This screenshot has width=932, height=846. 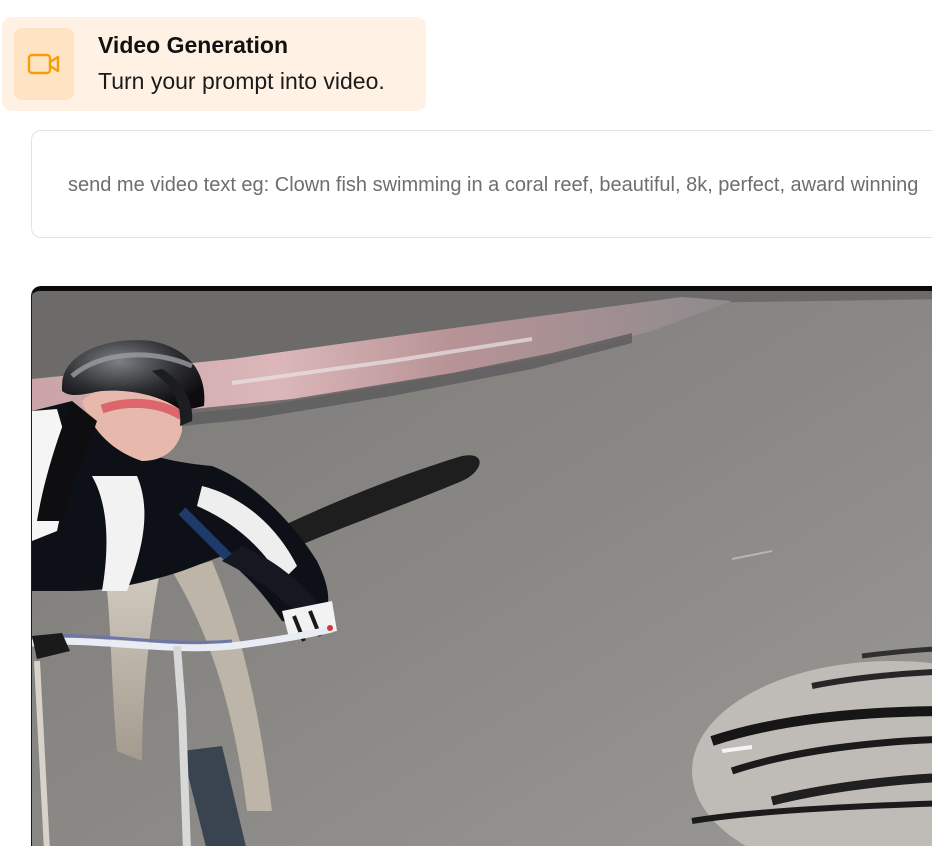 I want to click on prompt-input, so click(x=500, y=185).